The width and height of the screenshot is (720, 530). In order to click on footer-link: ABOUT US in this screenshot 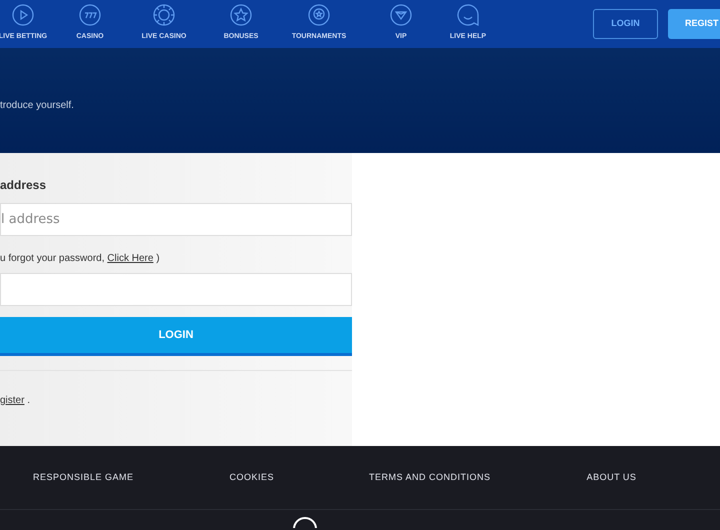, I will do `click(611, 477)`.